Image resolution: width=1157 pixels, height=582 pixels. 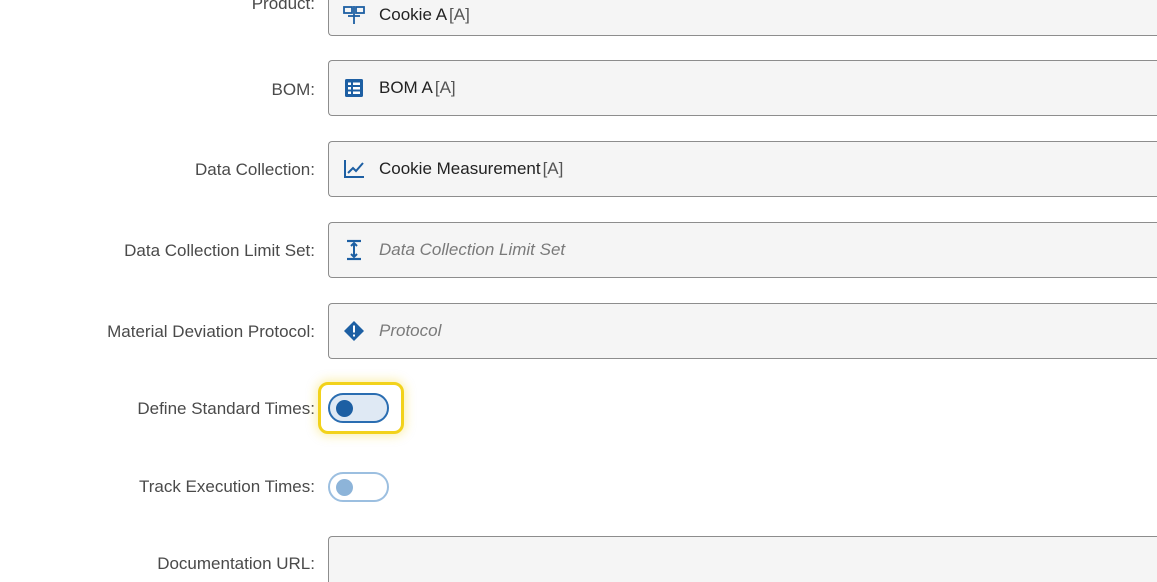 What do you see at coordinates (219, 250) in the screenshot?
I see `data-collection-limit-set-label: Data Collection Limit Set:` at bounding box center [219, 250].